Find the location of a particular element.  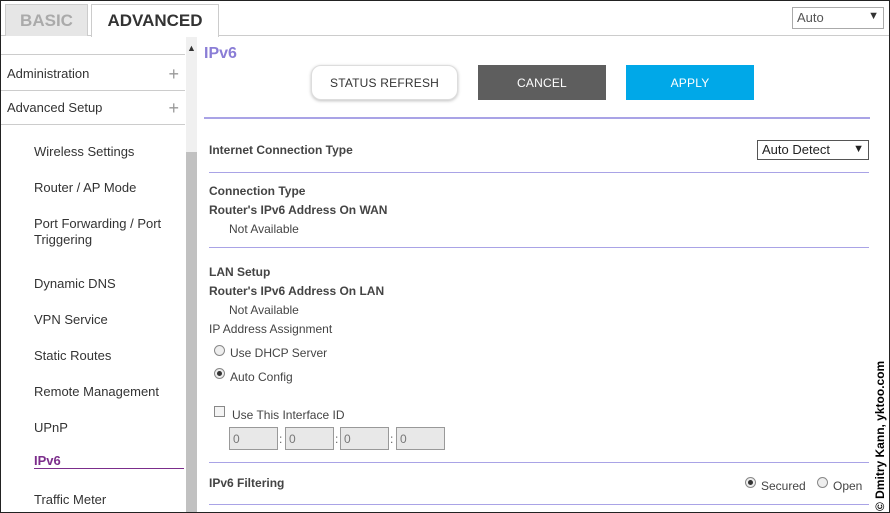

dhcp-server-label: Use DHCP Server is located at coordinates (279, 353).